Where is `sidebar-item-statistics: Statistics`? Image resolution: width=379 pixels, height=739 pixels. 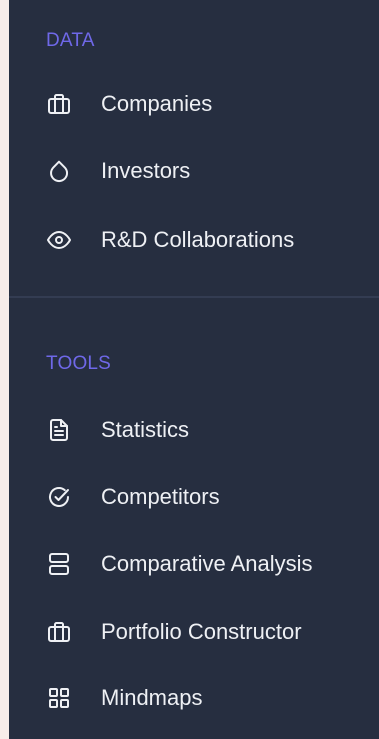
sidebar-item-statistics: Statistics is located at coordinates (194, 430).